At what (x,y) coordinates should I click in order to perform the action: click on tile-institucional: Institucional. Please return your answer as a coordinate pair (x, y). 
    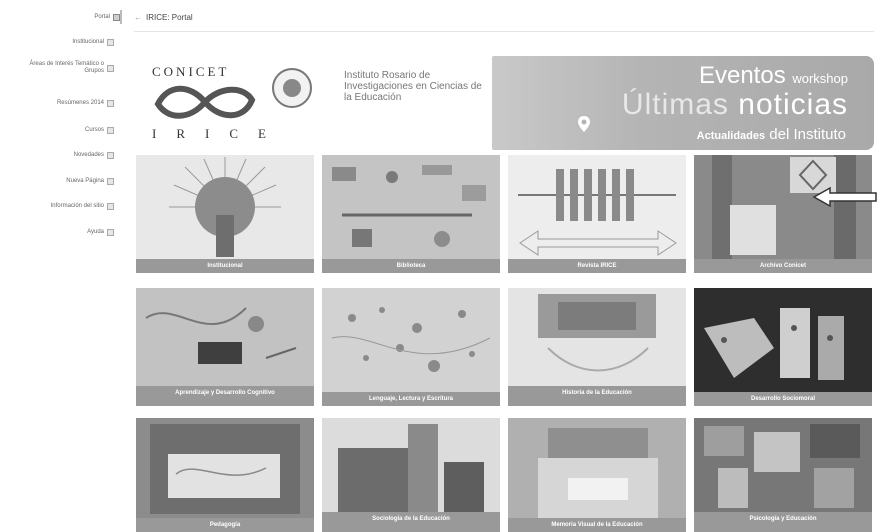
    Looking at the image, I should click on (225, 214).